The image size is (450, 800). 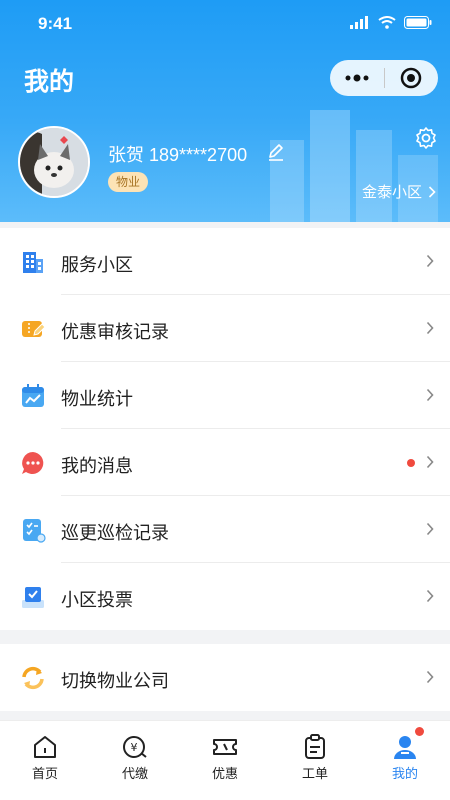 I want to click on vote-icon, so click(x=33, y=597).